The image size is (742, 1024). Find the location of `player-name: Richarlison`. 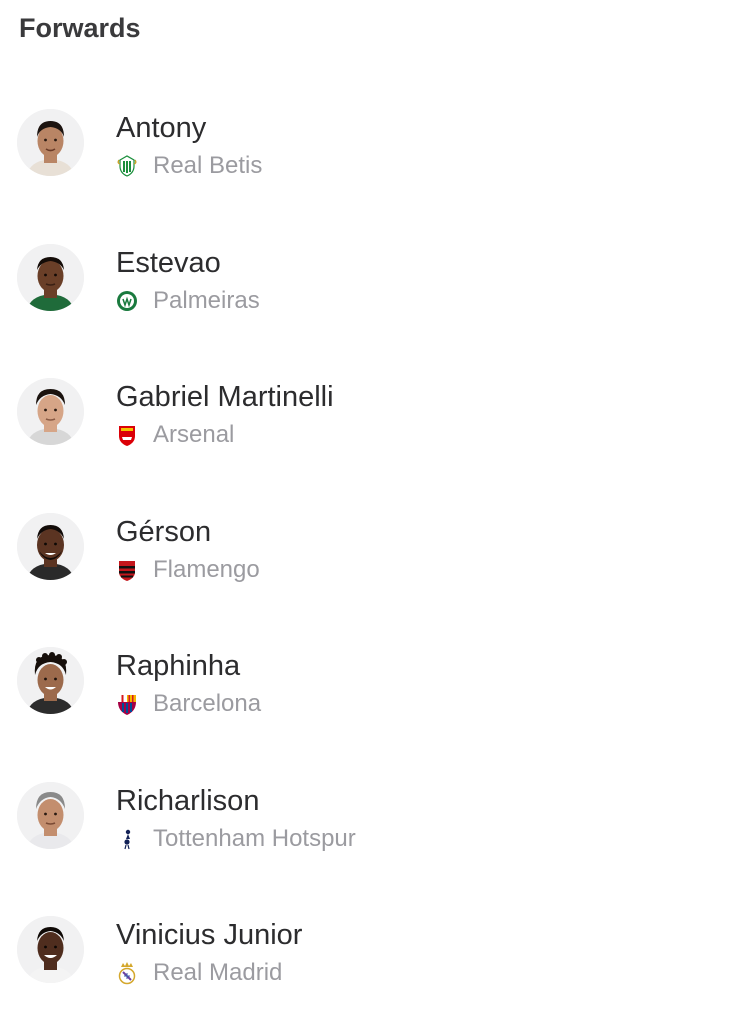

player-name: Richarlison is located at coordinates (188, 800).